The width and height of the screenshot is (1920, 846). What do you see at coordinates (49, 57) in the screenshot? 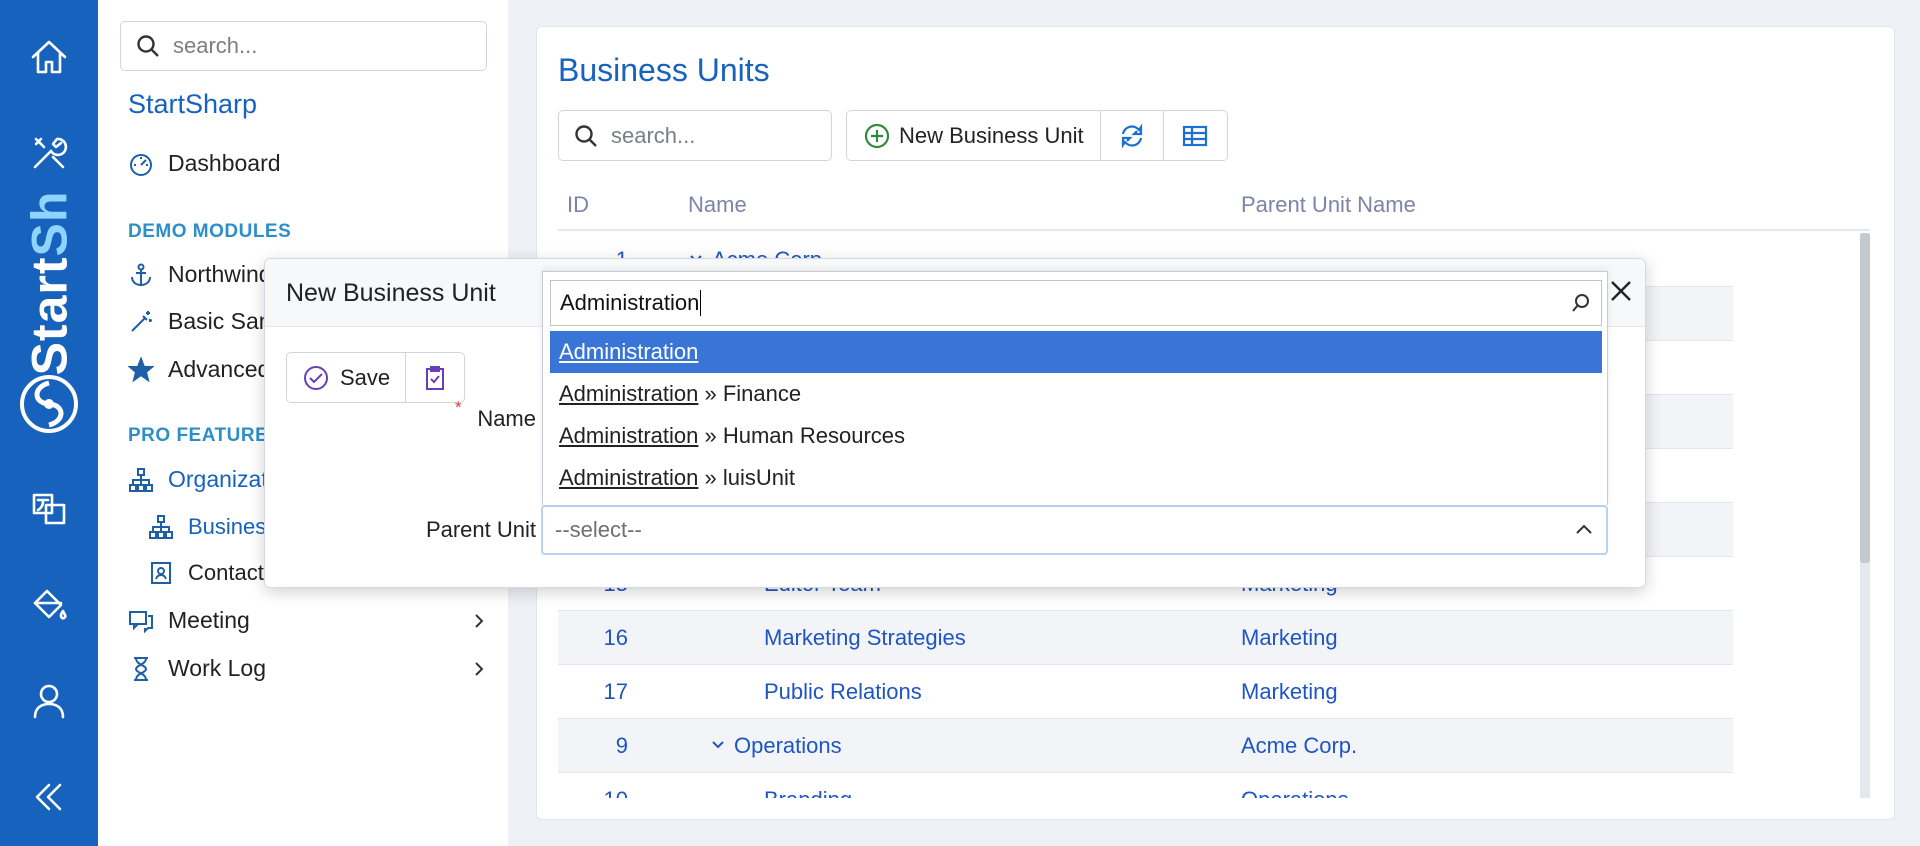
I see `home-icon` at bounding box center [49, 57].